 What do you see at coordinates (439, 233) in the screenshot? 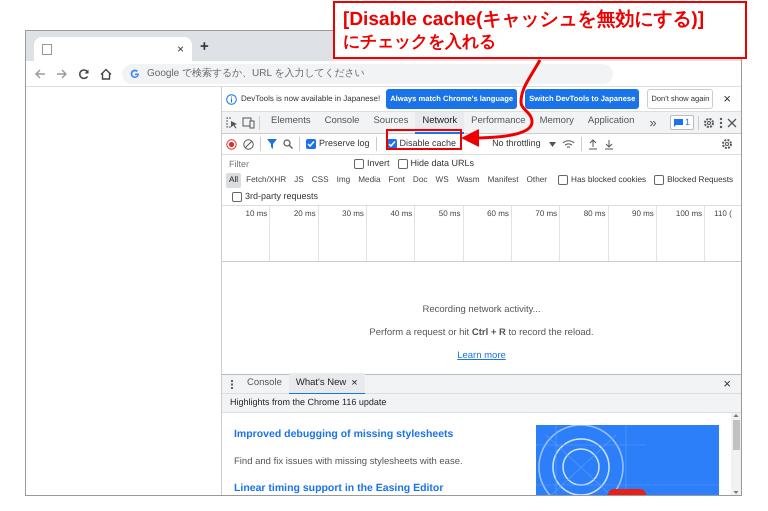
I see `timeline-tick: 50 ms` at bounding box center [439, 233].